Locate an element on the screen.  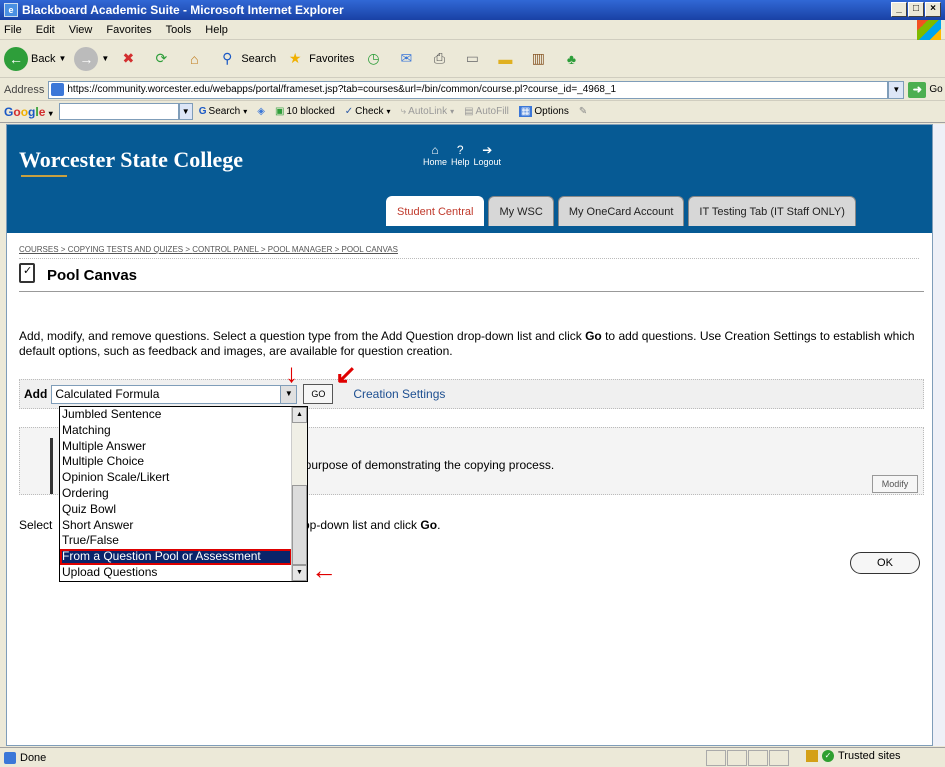
add-label: Add is located at coordinates (36, 394).